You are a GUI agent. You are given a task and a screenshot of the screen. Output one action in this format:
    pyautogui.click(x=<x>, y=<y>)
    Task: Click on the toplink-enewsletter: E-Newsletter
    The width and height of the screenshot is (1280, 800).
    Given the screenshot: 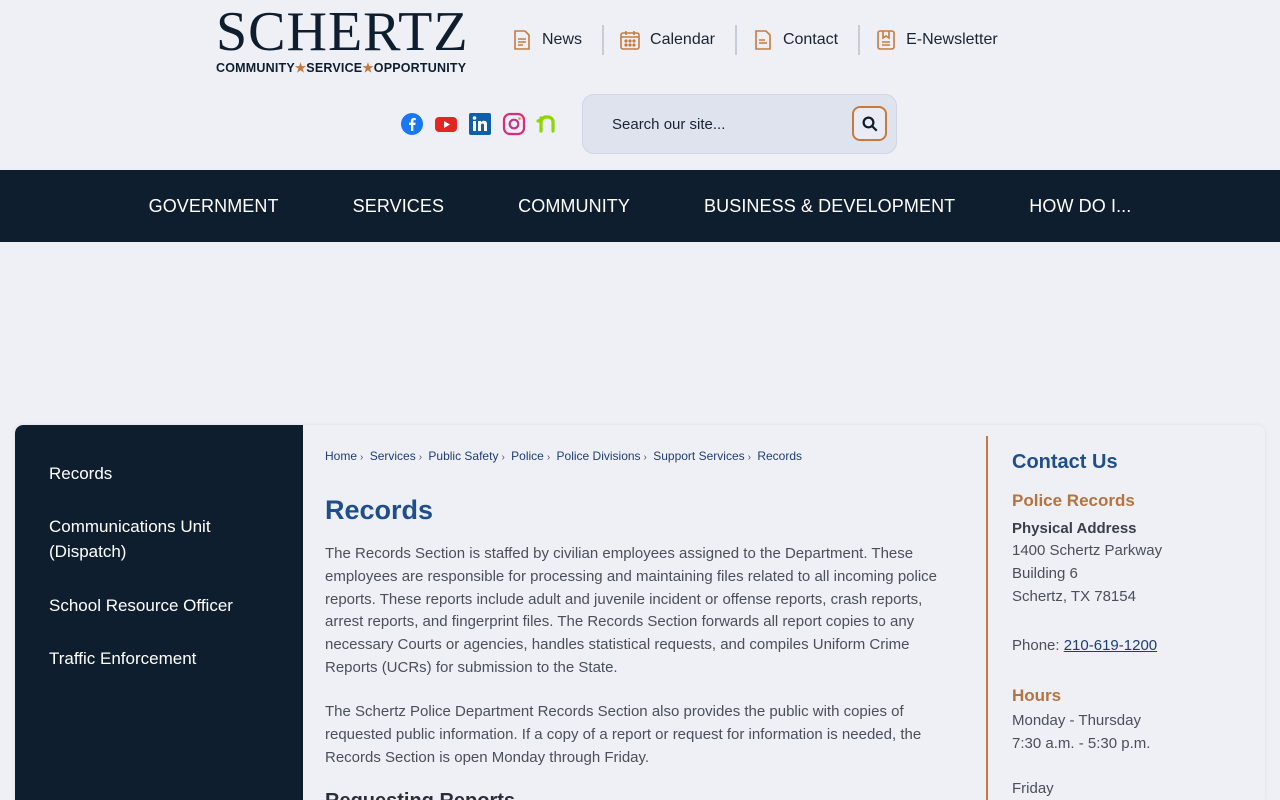 What is the action you would take?
    pyautogui.click(x=938, y=40)
    